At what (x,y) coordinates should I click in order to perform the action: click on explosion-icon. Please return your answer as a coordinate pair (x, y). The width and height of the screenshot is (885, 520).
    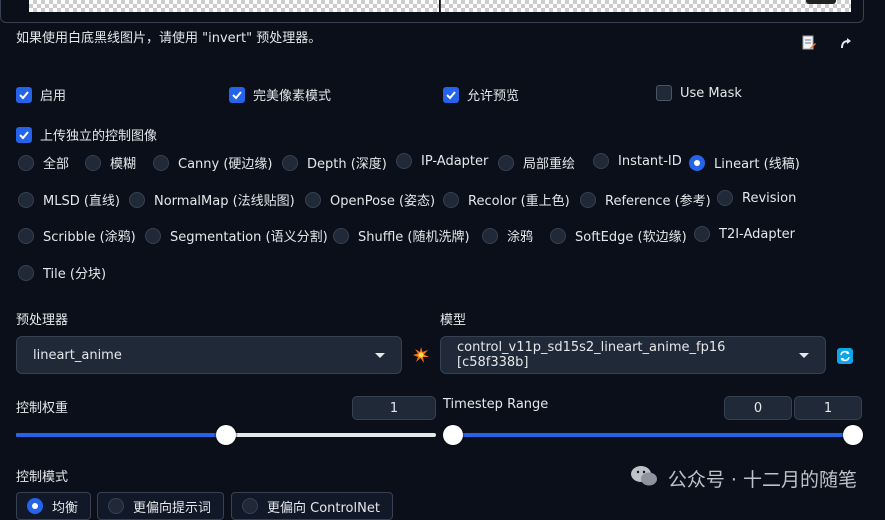
    Looking at the image, I should click on (421, 355).